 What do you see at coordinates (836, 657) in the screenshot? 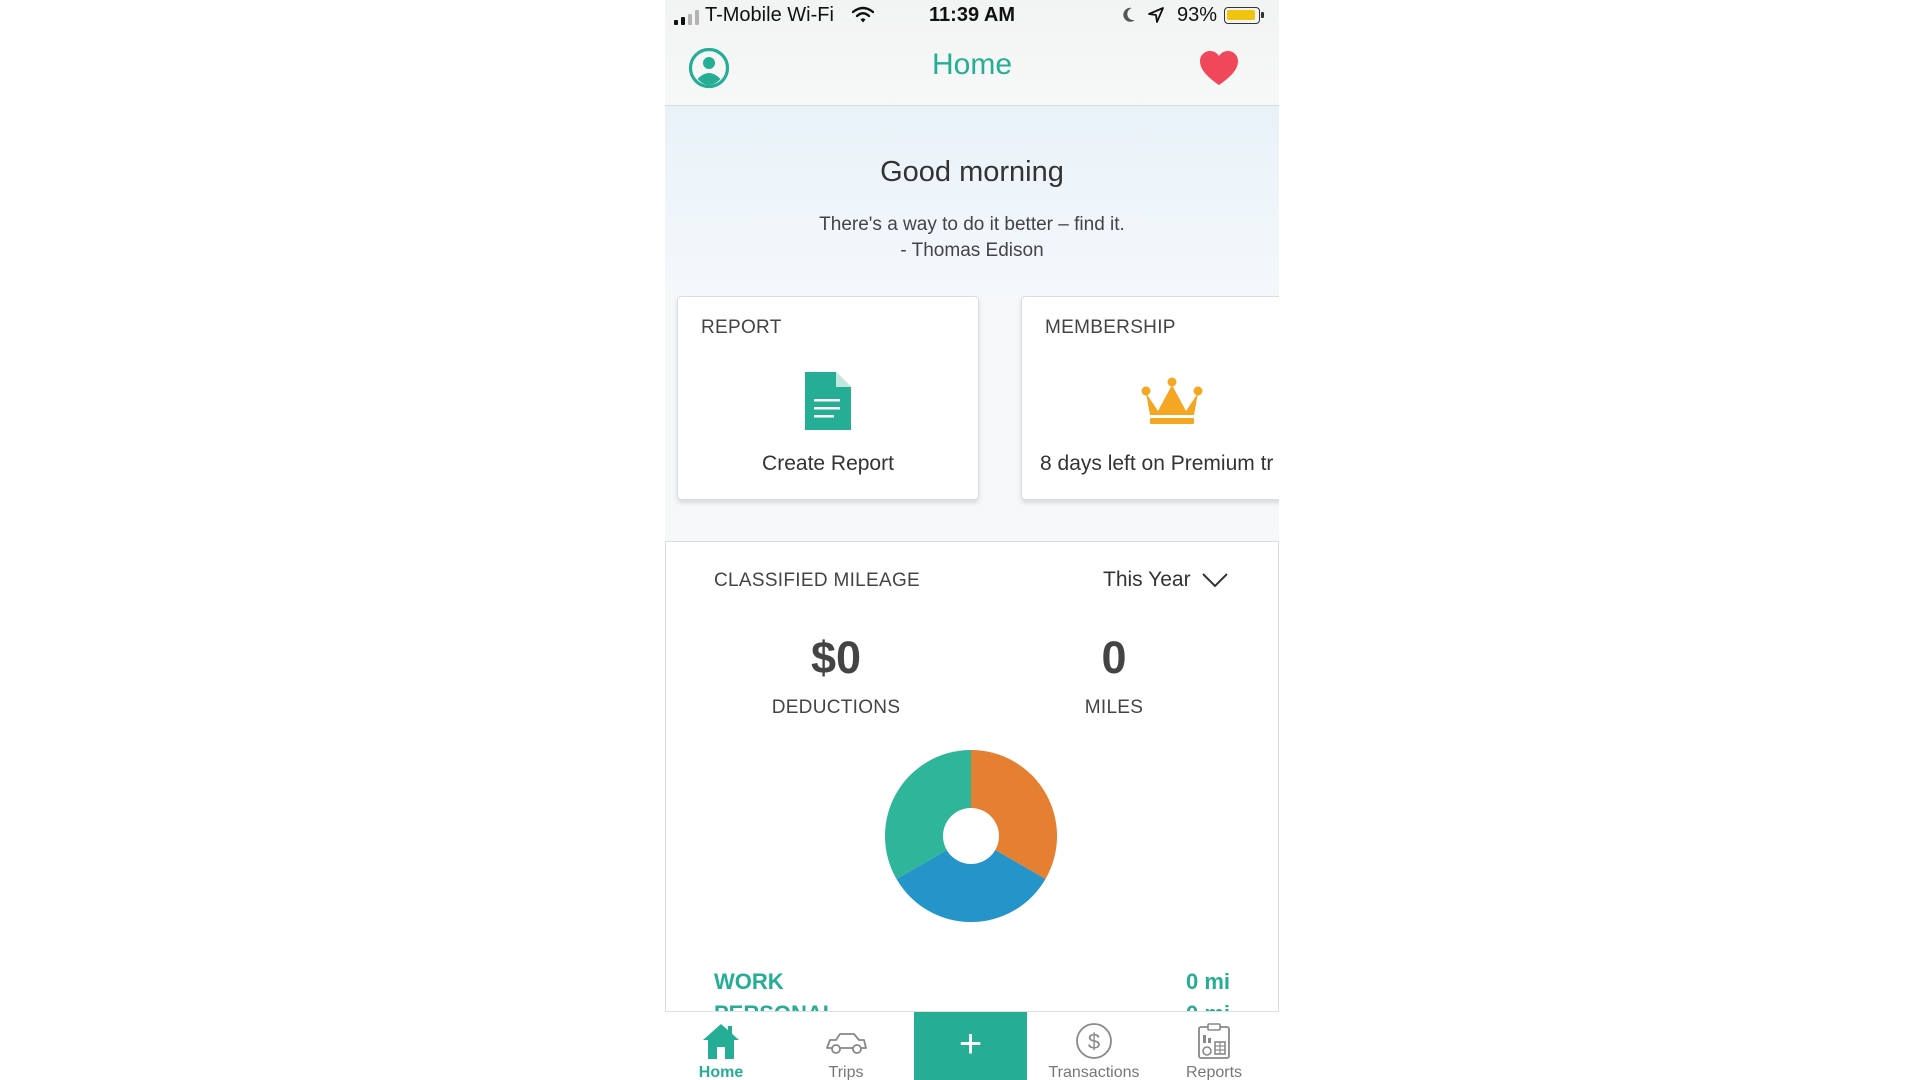
I see `deductions-value: $0` at bounding box center [836, 657].